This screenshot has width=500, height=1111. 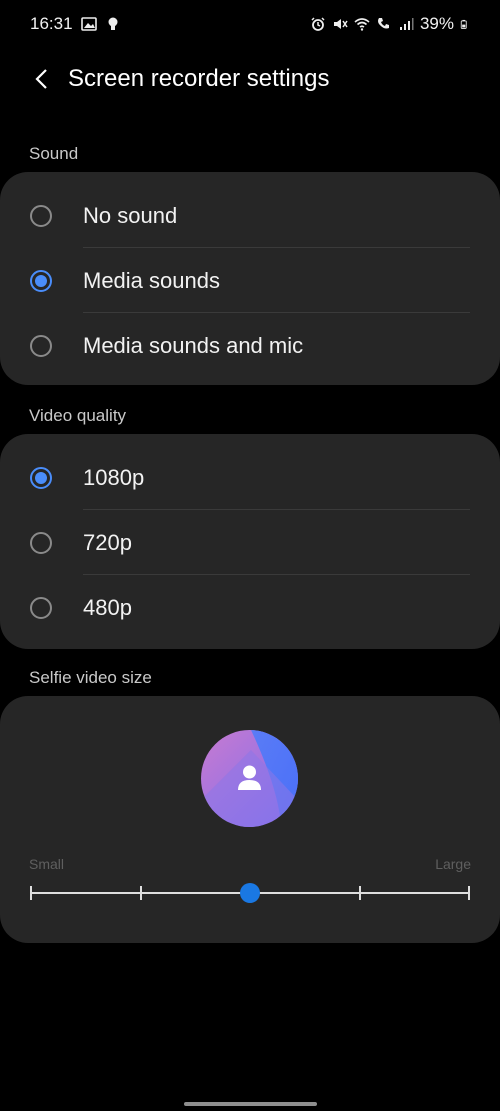 I want to click on header: Screen recorder settings, so click(x=250, y=79).